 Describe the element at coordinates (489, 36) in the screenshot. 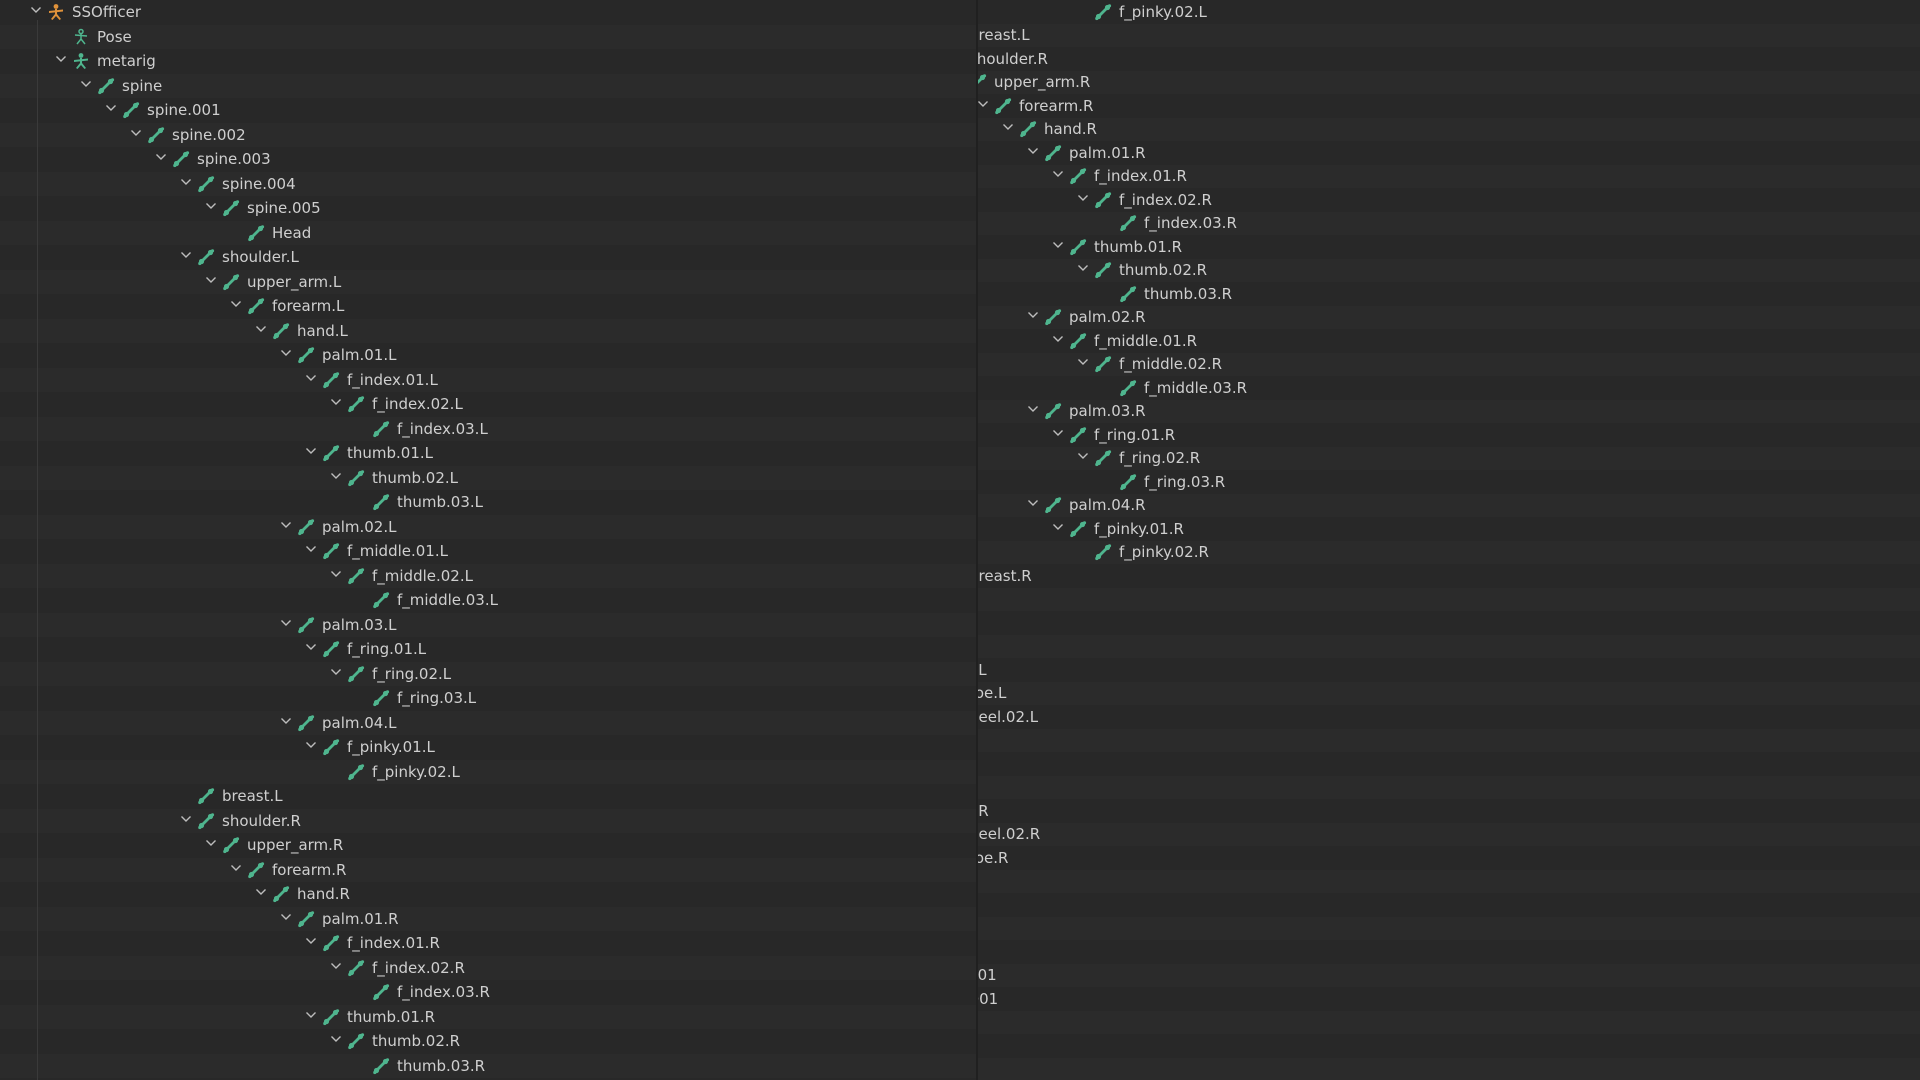

I see `tree-row: Pose` at that location.